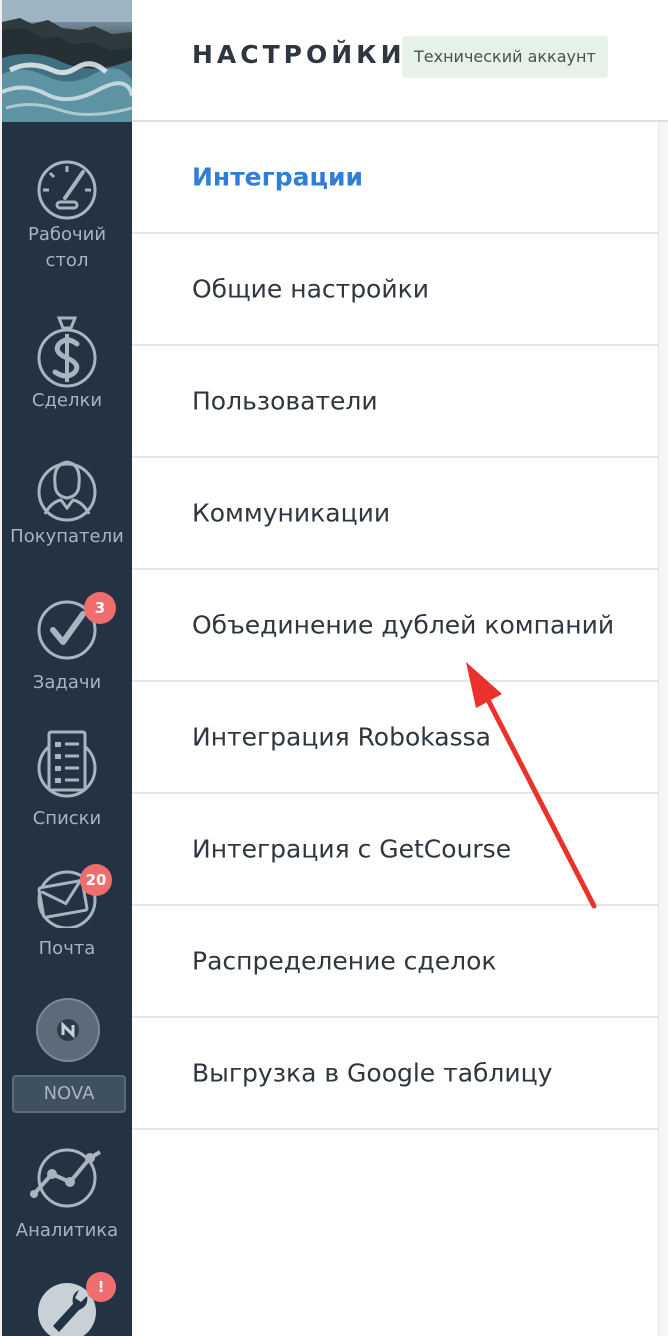 This screenshot has width=668, height=1336. I want to click on nova-logo-button, so click(68, 1030).